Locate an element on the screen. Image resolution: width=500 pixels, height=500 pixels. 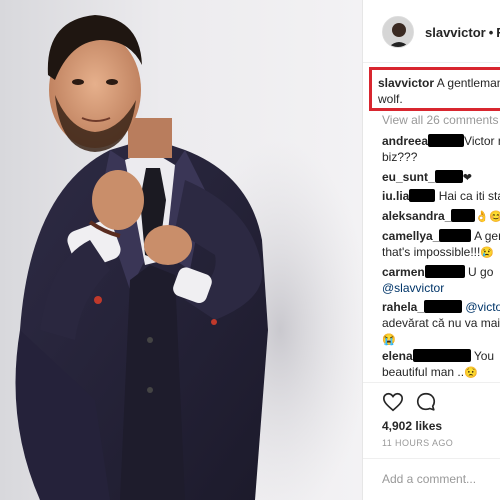
comment-username: aleksandra_ is located at coordinates (416, 216).